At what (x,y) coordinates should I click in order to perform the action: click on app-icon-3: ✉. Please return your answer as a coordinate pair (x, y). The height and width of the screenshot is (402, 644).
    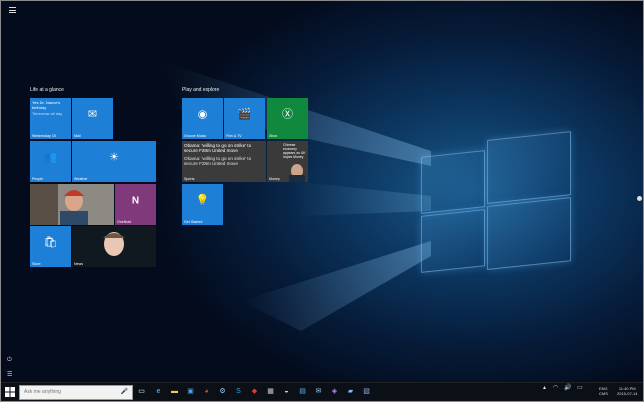
    Looking at the image, I should click on (318, 391).